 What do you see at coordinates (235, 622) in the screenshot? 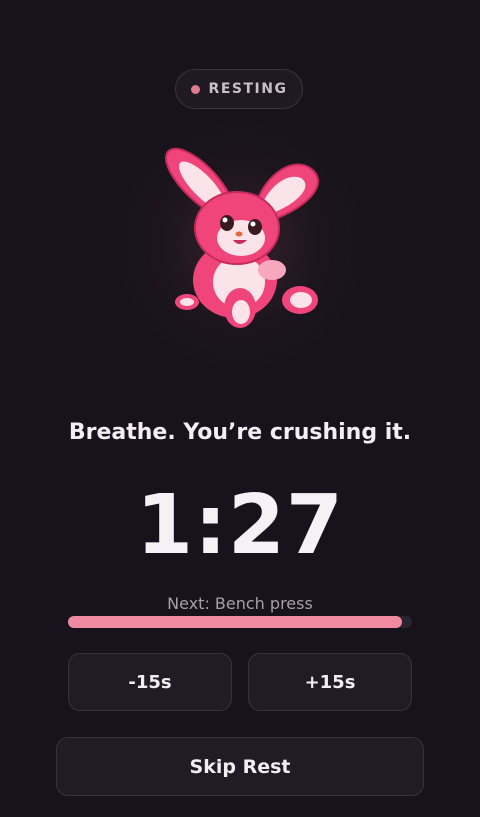
I see `rest-progress-fill` at bounding box center [235, 622].